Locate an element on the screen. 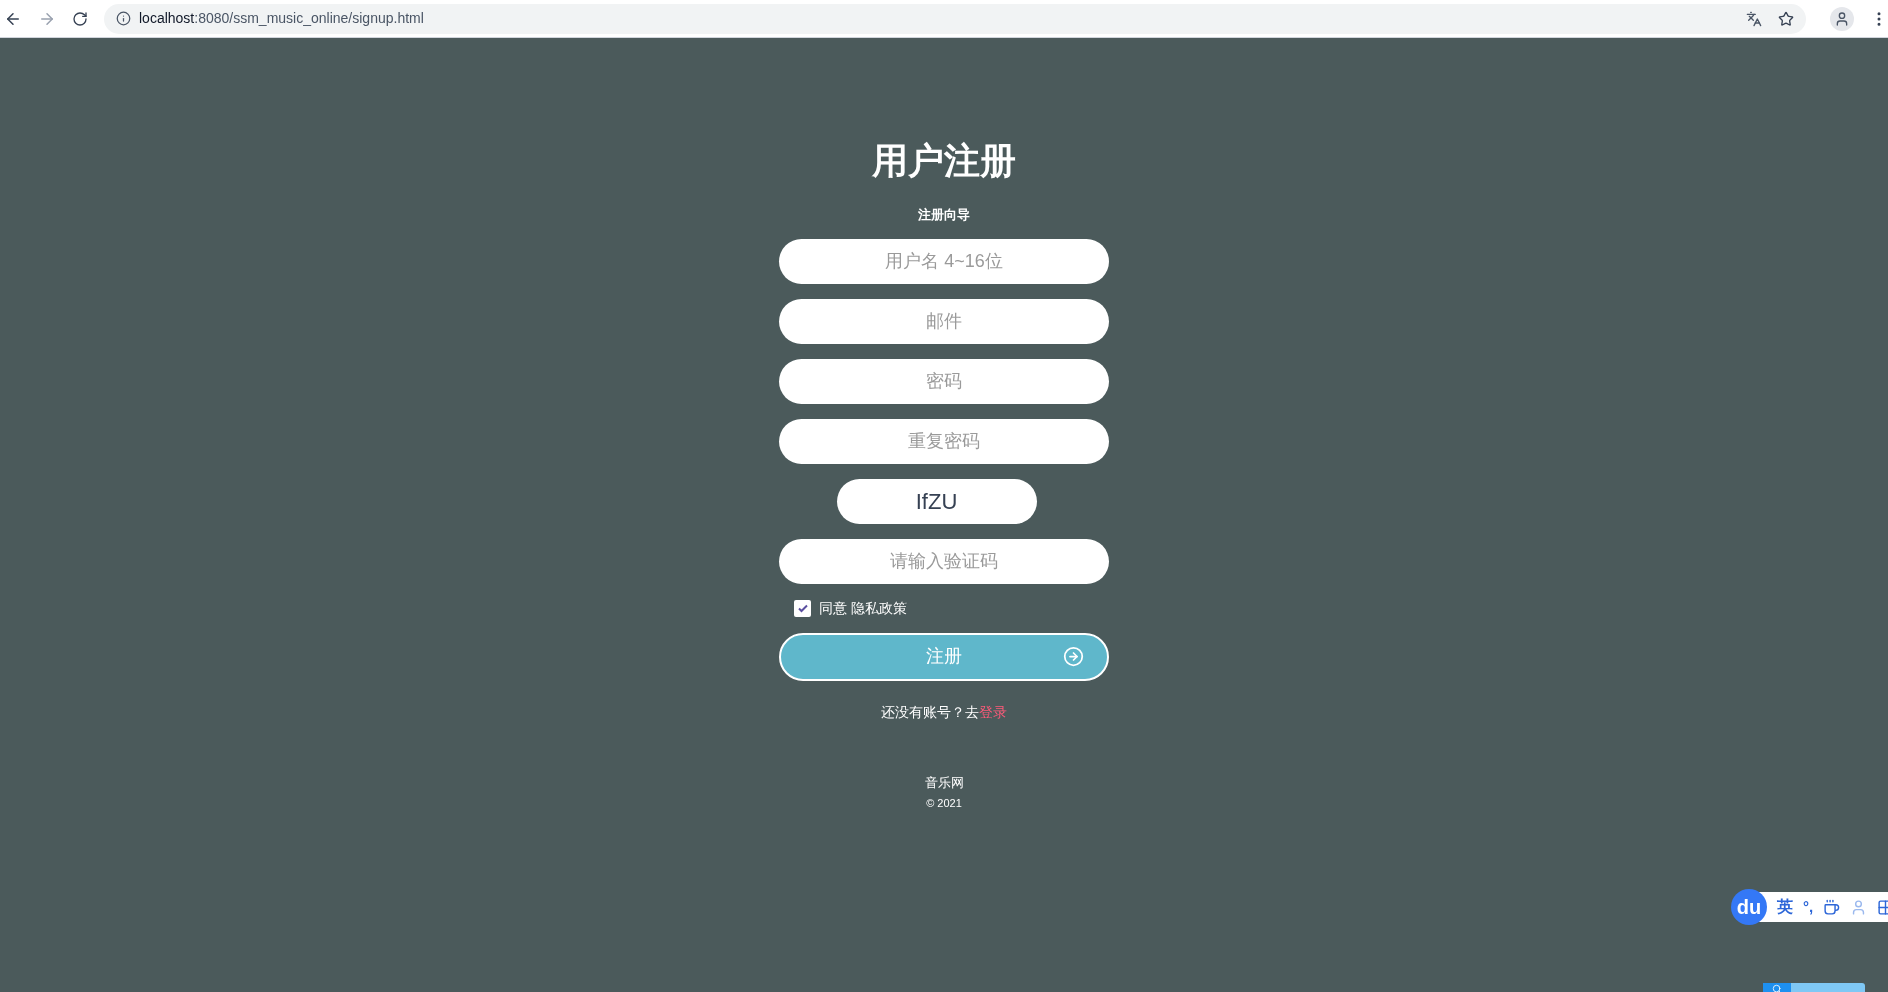  cup-icon is located at coordinates (1832, 907).